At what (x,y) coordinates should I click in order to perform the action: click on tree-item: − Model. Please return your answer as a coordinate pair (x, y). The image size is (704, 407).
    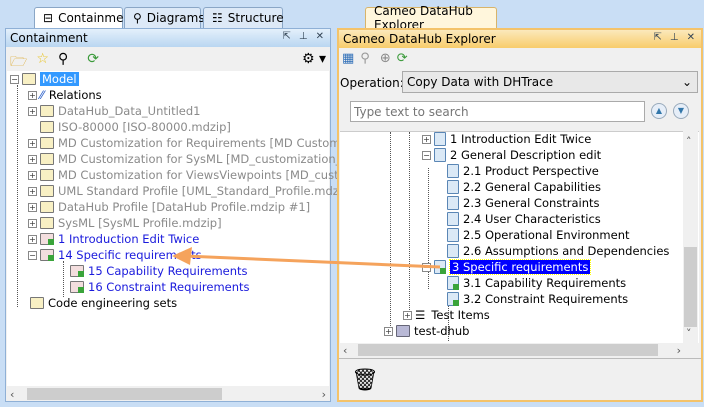
    Looking at the image, I should click on (44, 79).